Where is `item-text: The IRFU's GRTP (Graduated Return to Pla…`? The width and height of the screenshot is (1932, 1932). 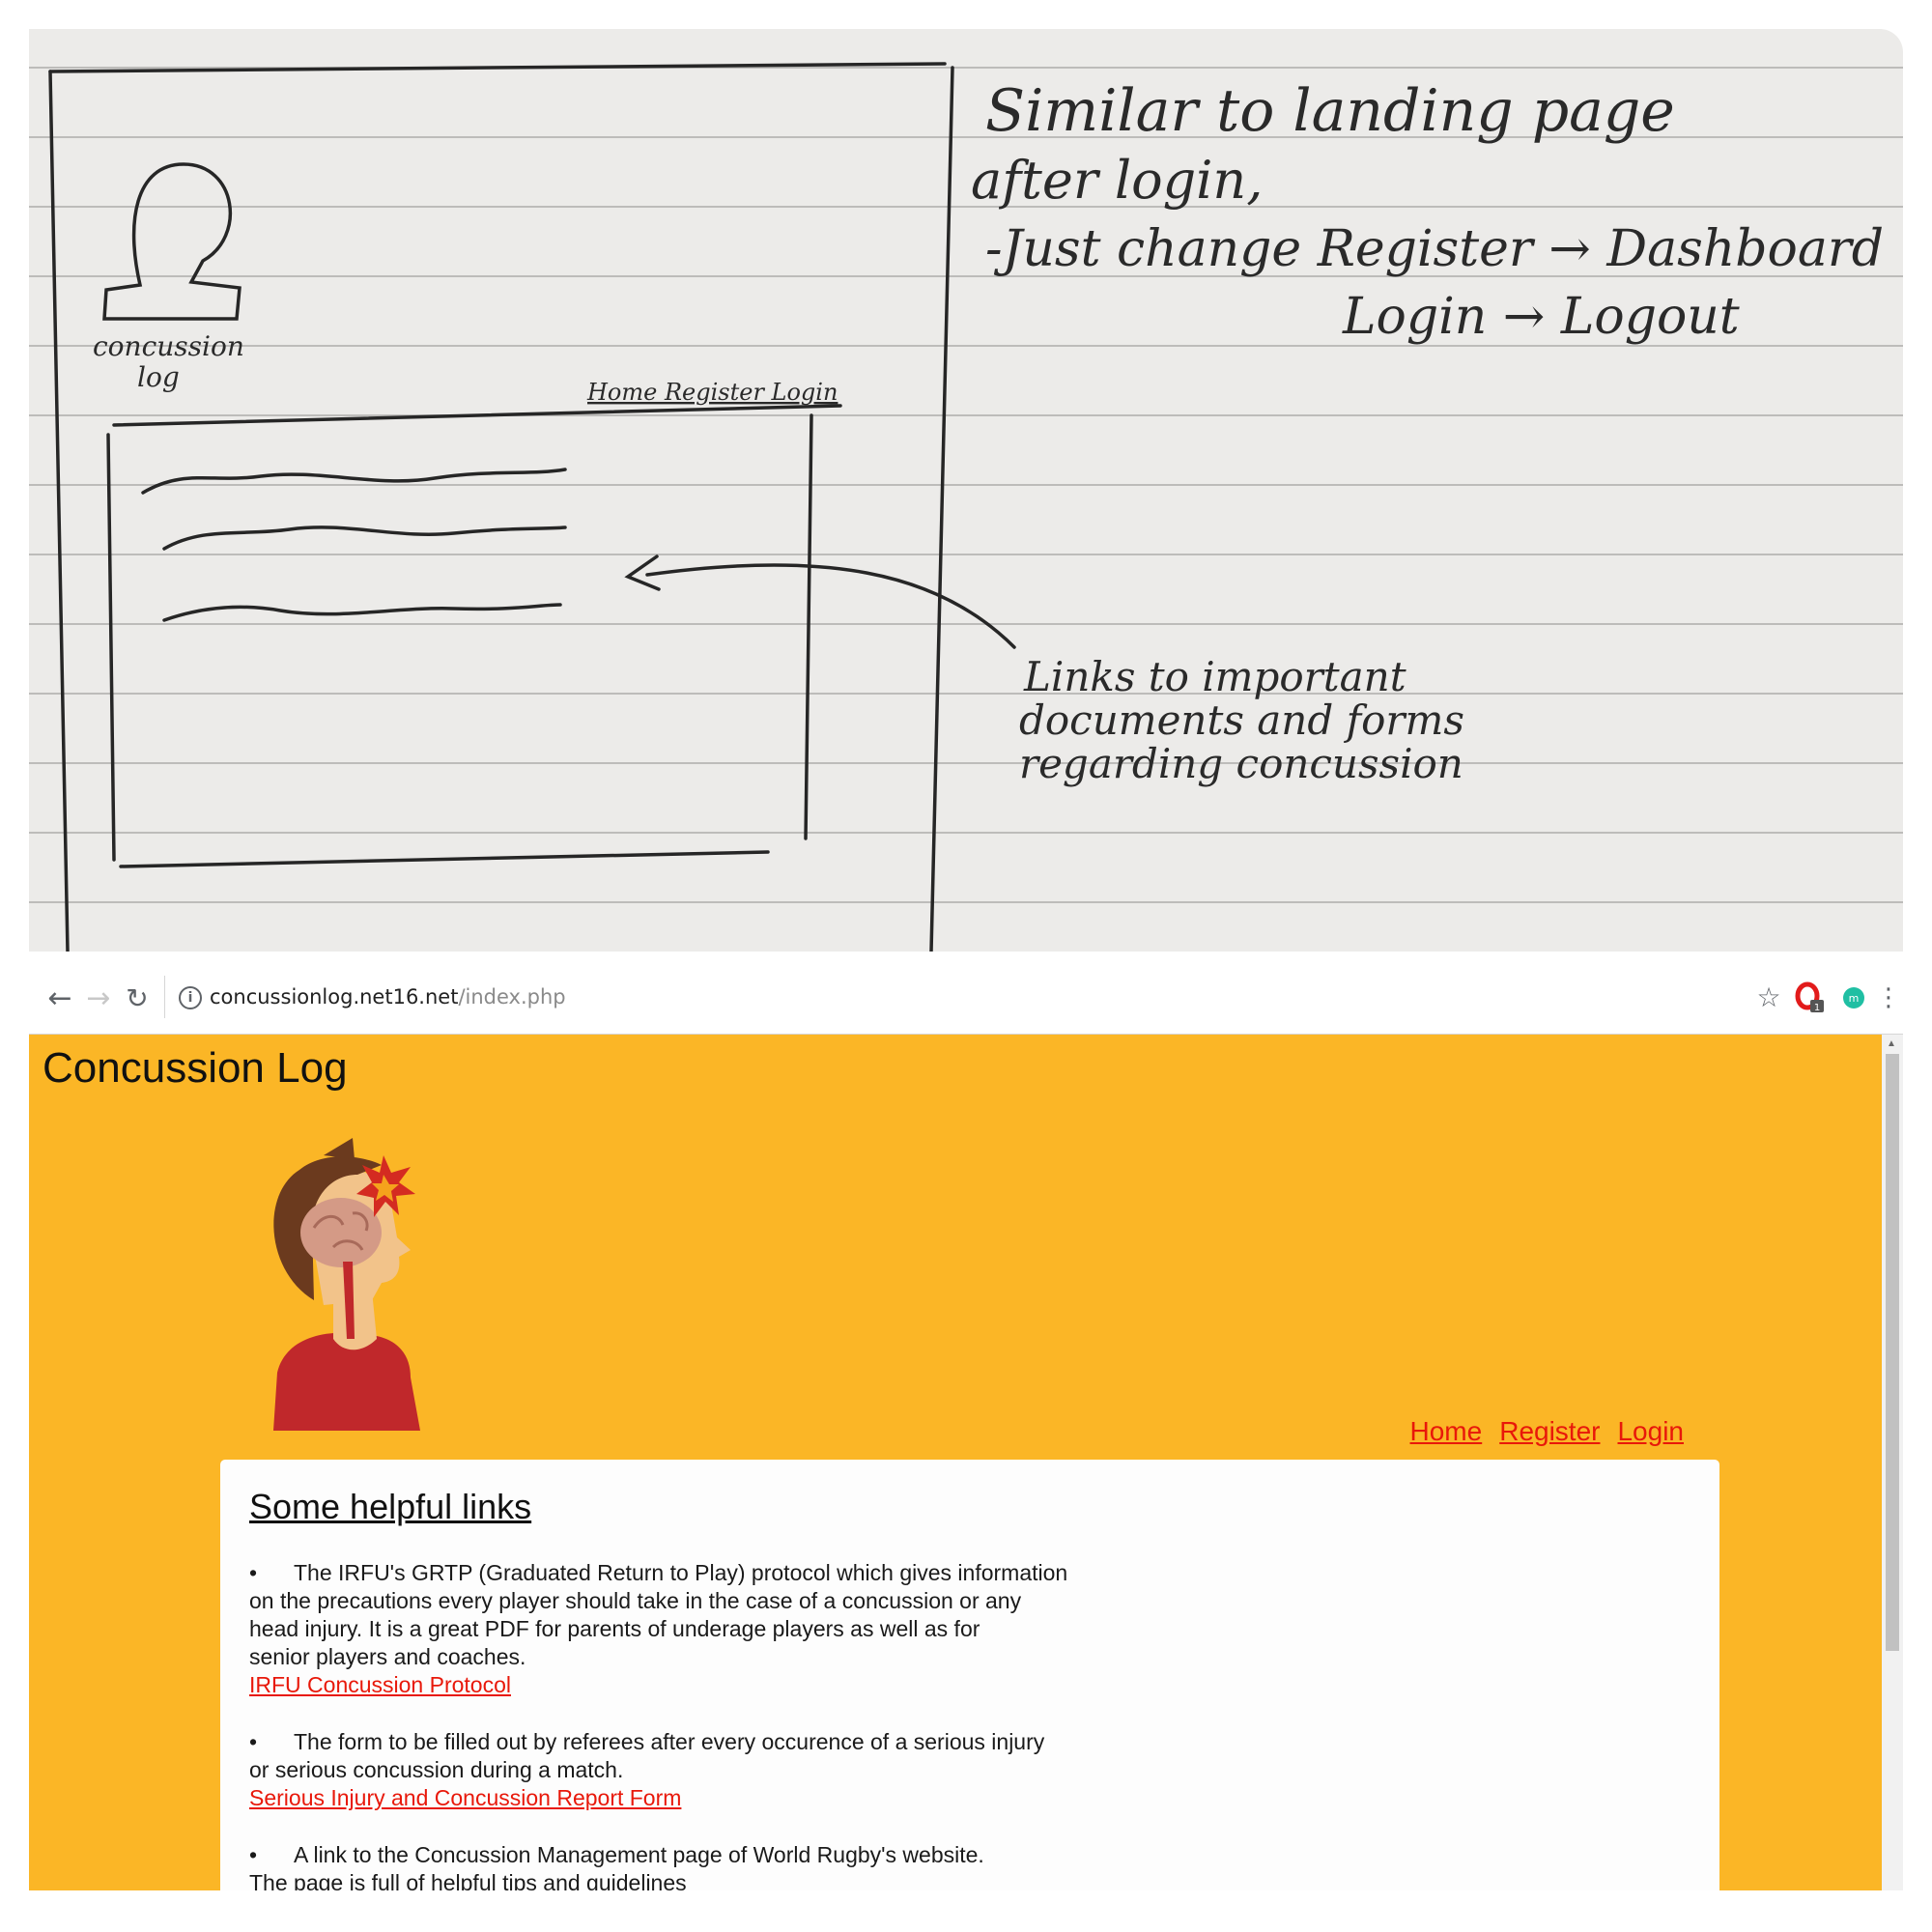
item-text: The IRFU's GRTP (Graduated Return to Pla… is located at coordinates (681, 1572).